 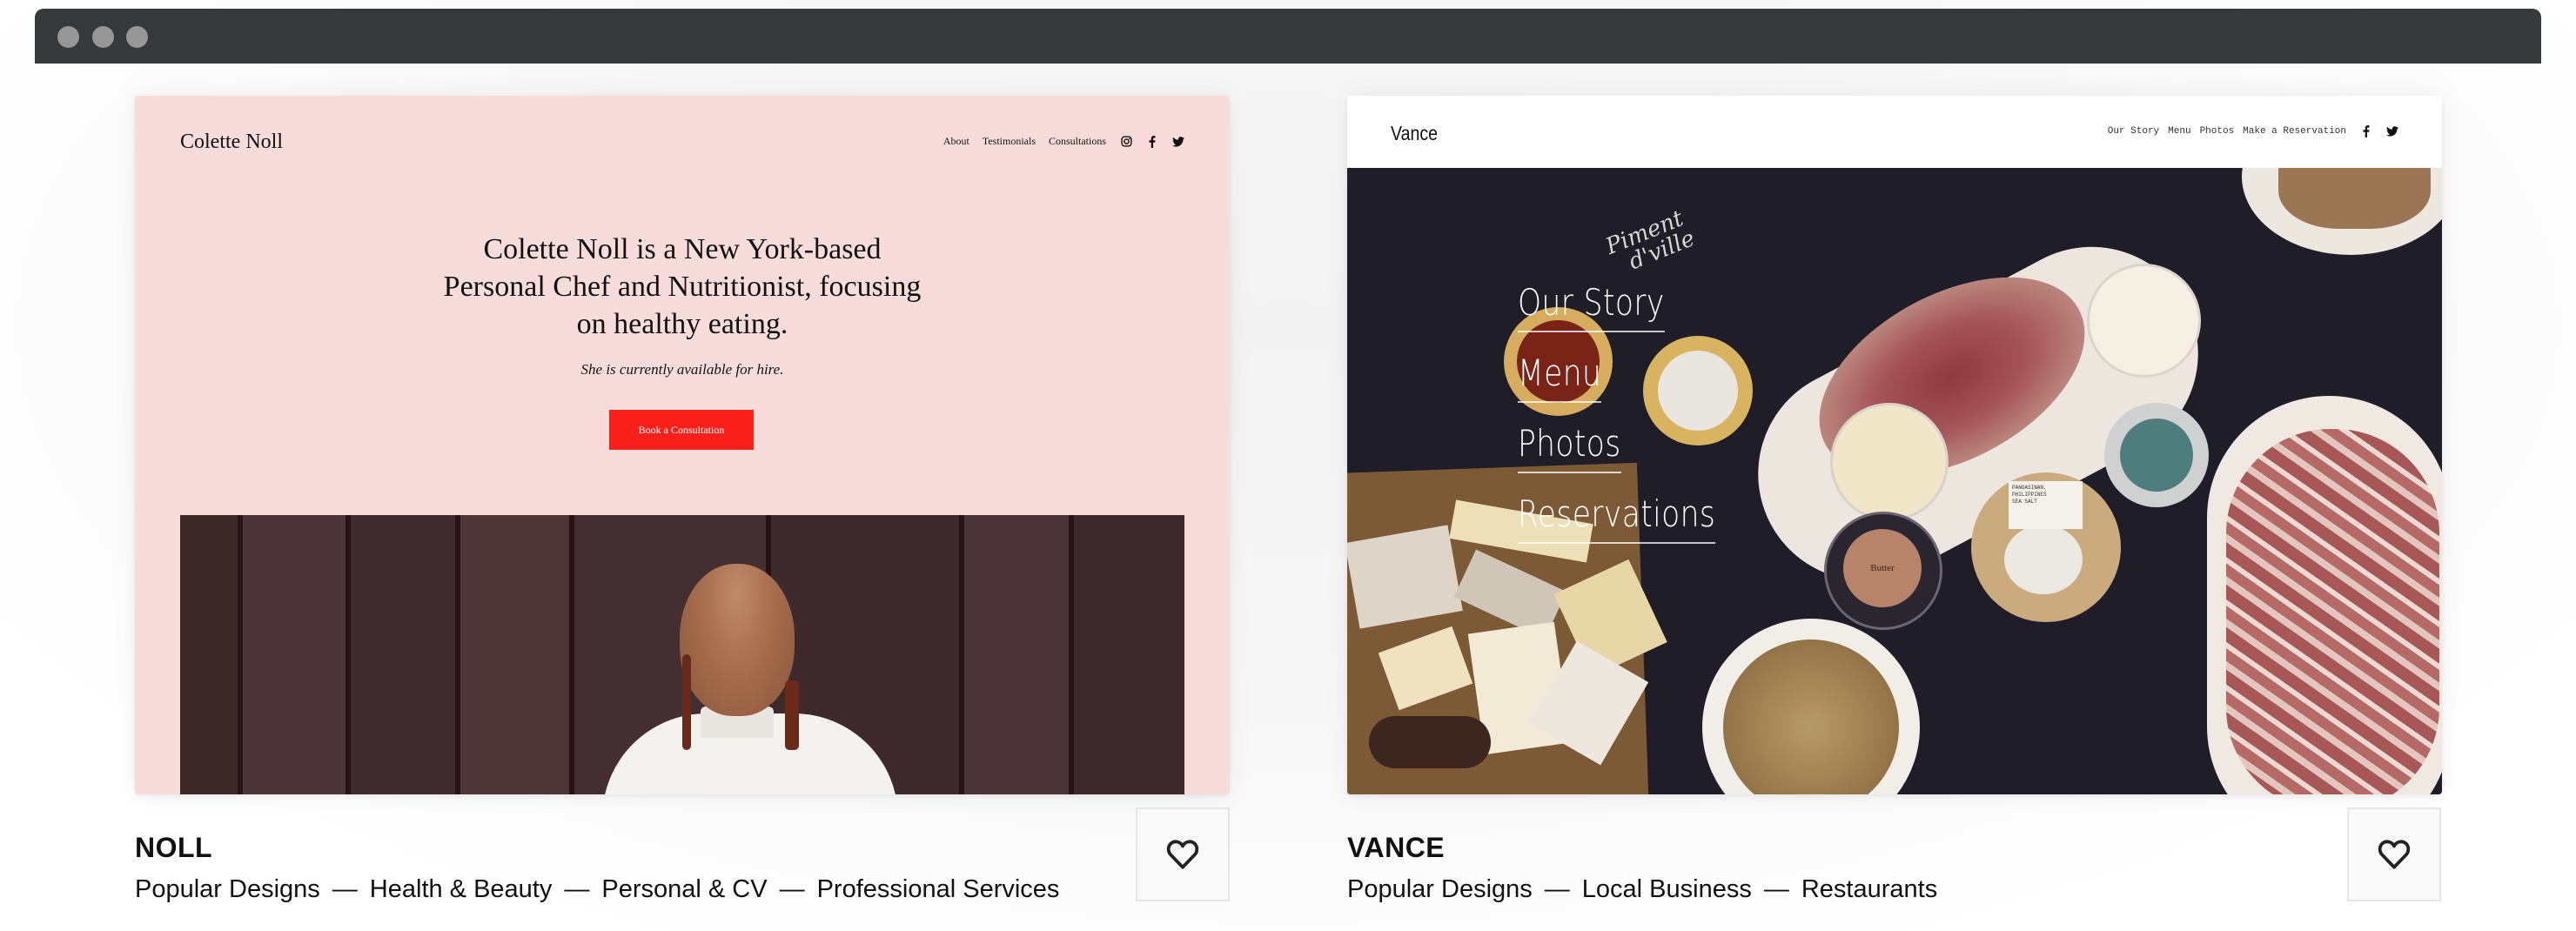 I want to click on preview-site-nav: Our Story Menu Photos Make a Reservation, so click(x=2248, y=131).